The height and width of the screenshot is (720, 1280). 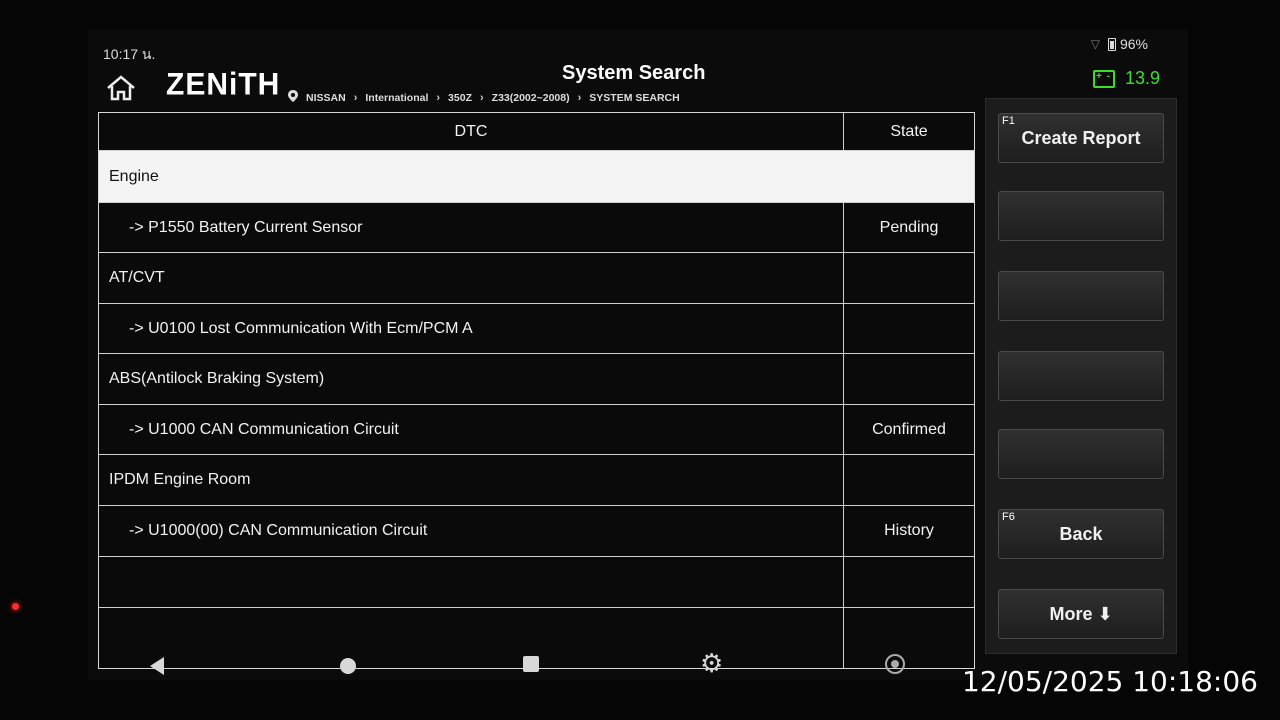 What do you see at coordinates (510, 663) in the screenshot?
I see `android-nav-bar: ⚙` at bounding box center [510, 663].